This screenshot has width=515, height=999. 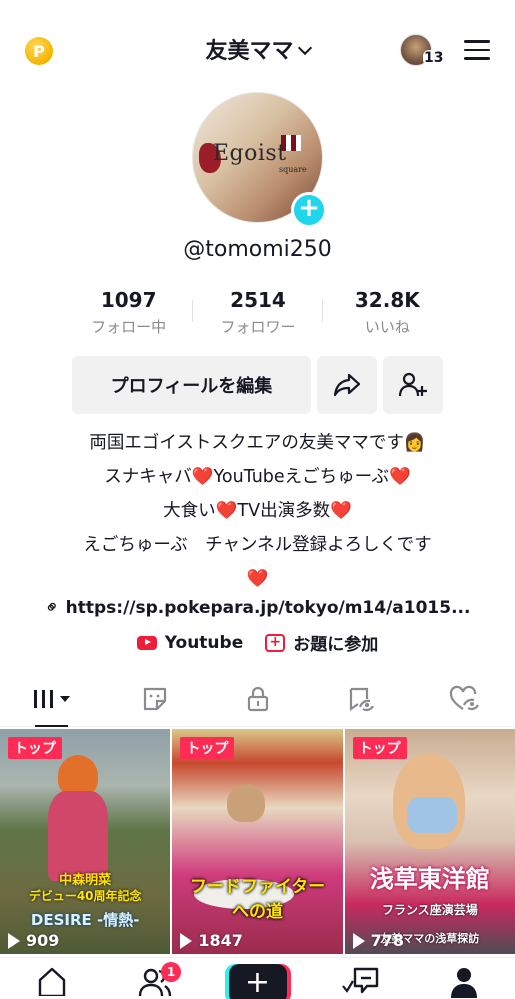 I want to click on sticker-icon, so click(x=154, y=699).